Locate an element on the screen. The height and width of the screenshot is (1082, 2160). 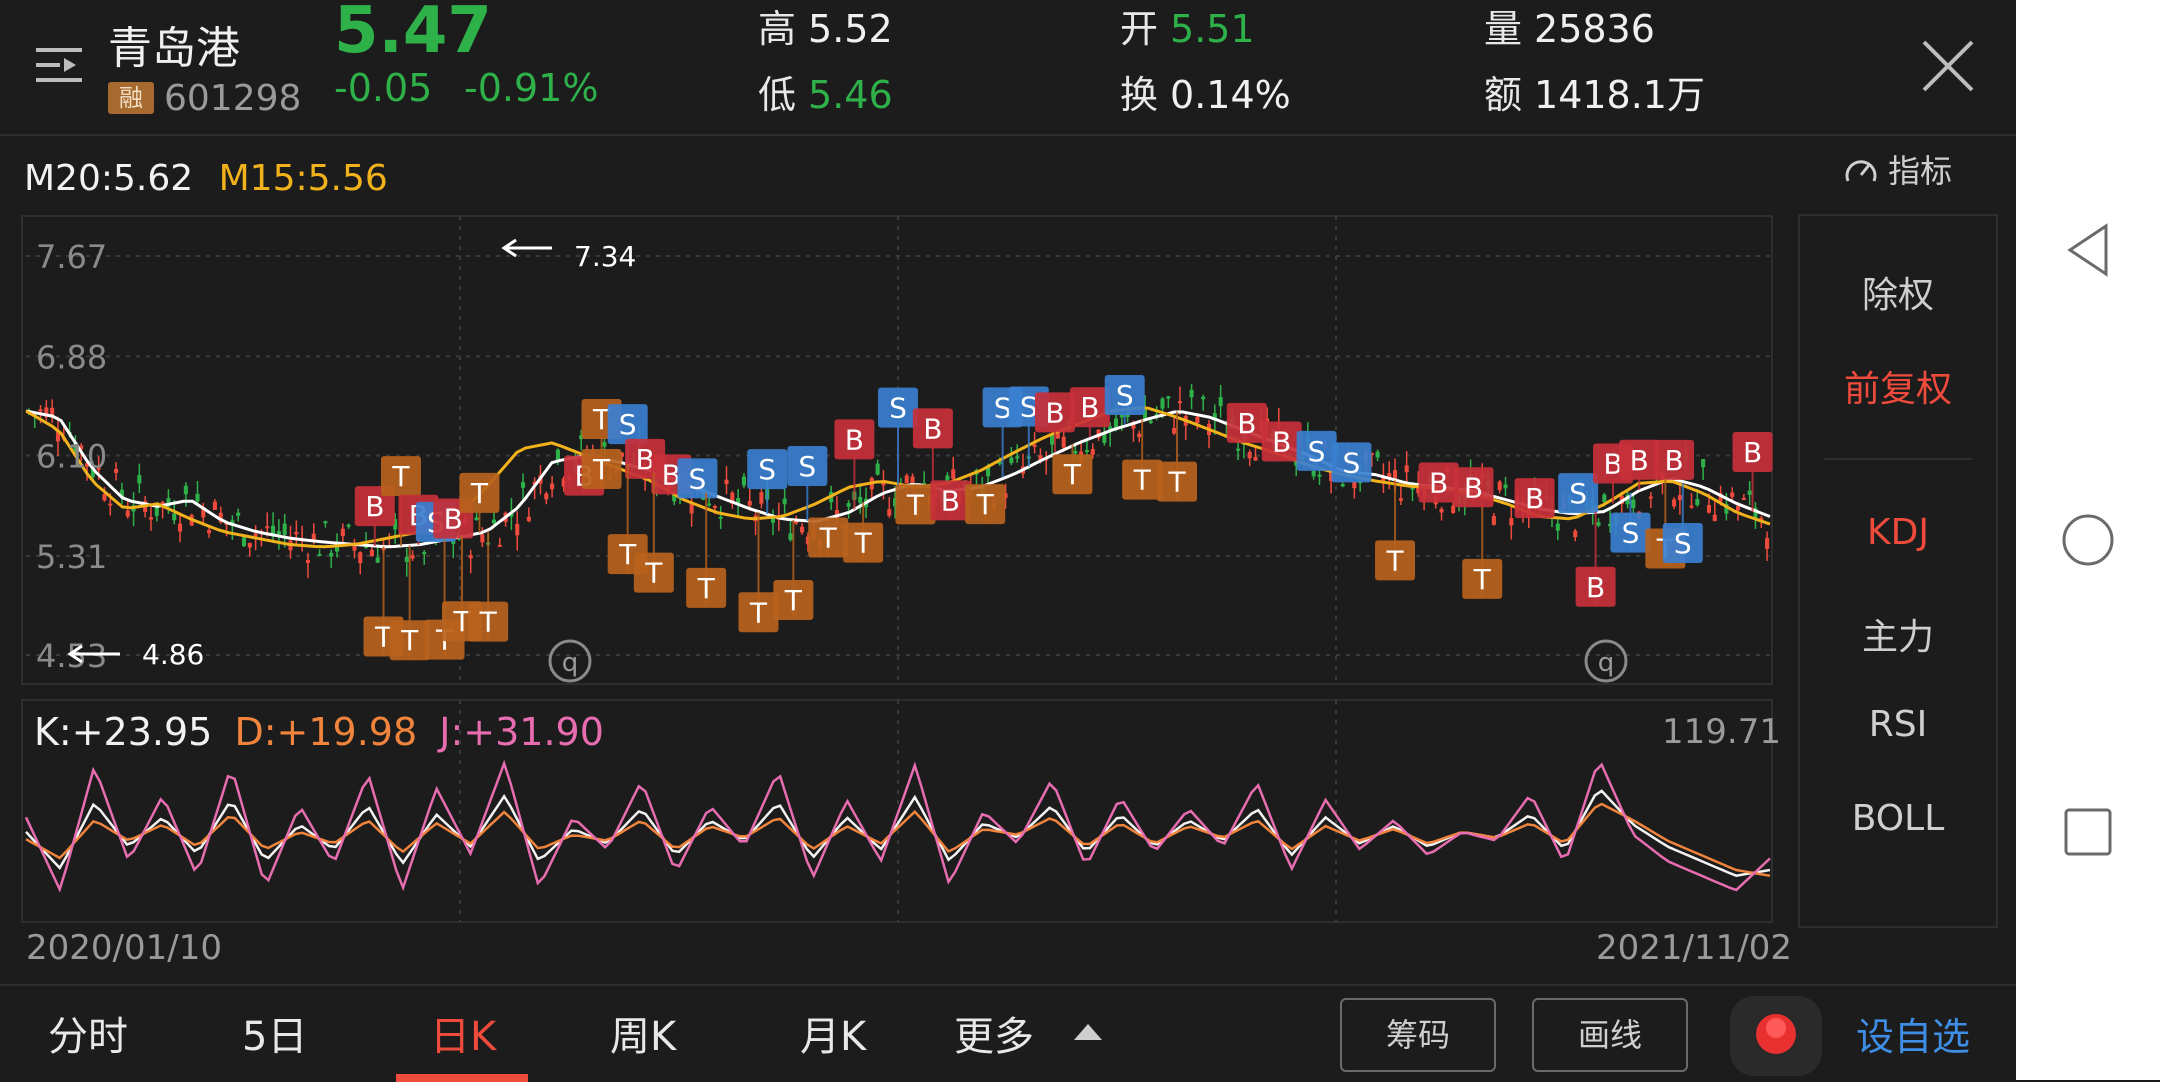
price-tick-label: 5.31 is located at coordinates (71, 557).